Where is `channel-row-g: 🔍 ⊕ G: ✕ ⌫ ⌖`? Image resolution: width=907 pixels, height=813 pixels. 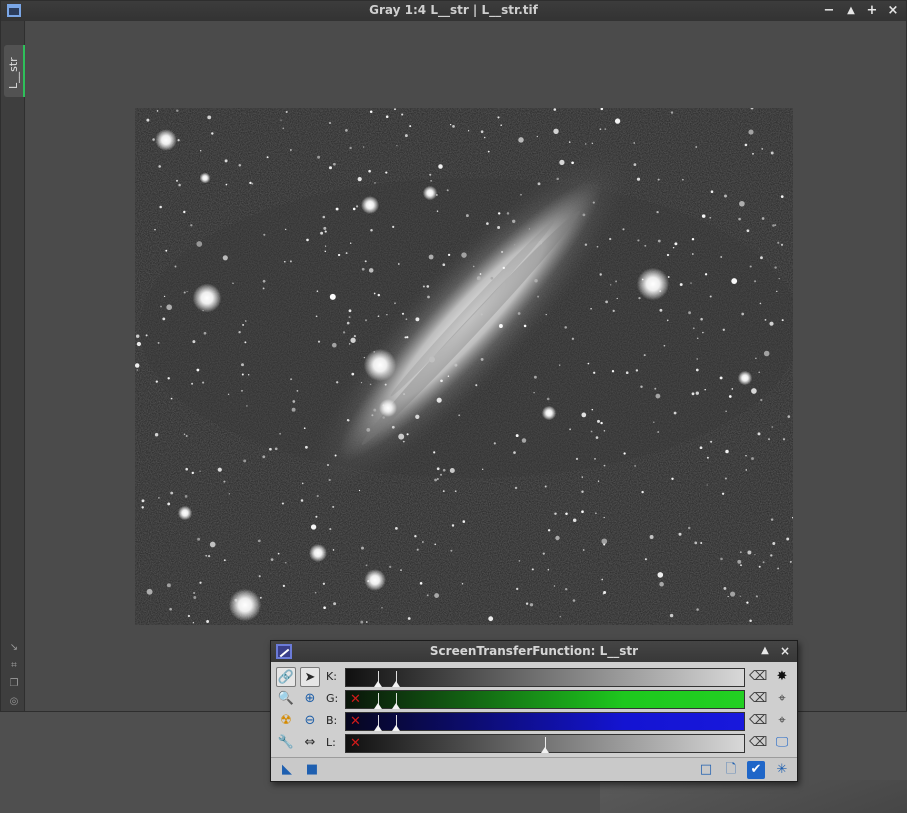
channel-row-g: 🔍 ⊕ G: ✕ ⌫ ⌖ is located at coordinates (534, 699).